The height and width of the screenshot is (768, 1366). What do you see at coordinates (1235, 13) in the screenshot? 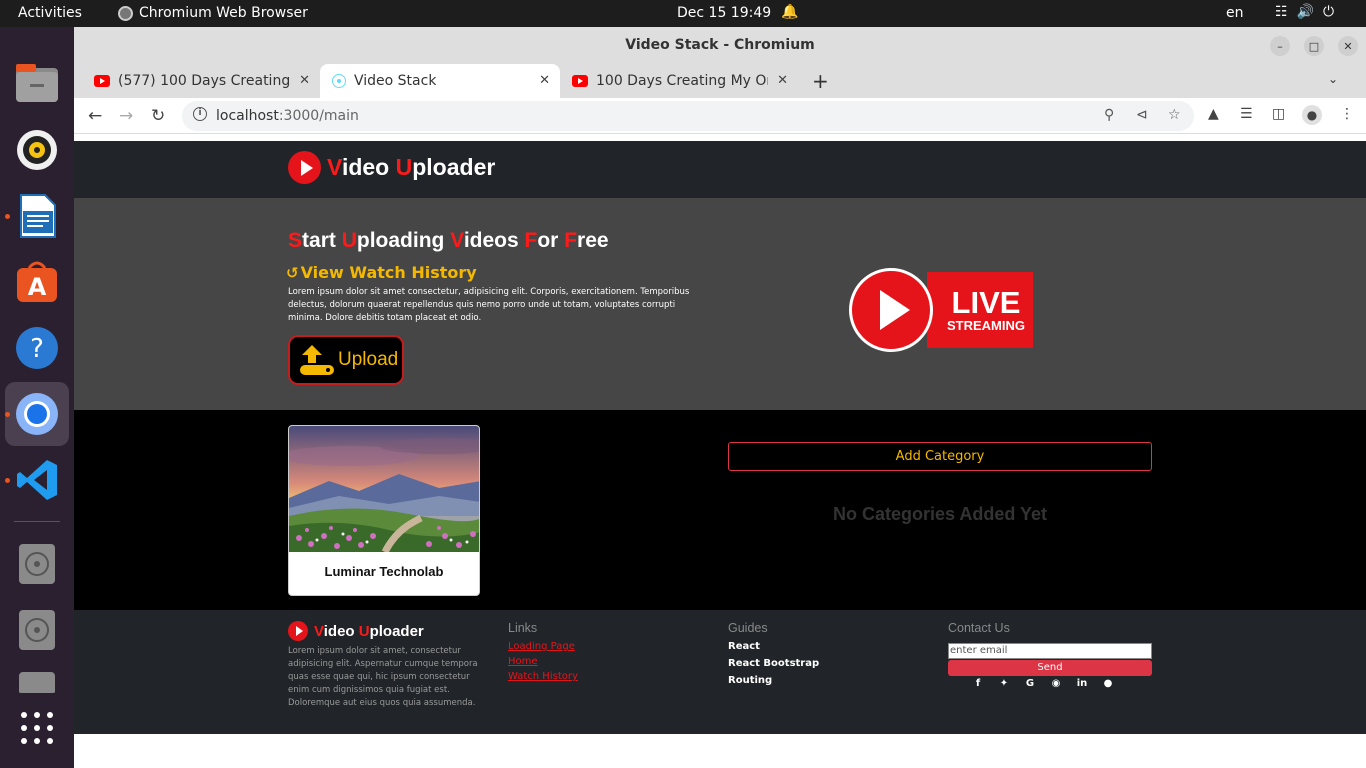
I see `language-indicator: en` at bounding box center [1235, 13].